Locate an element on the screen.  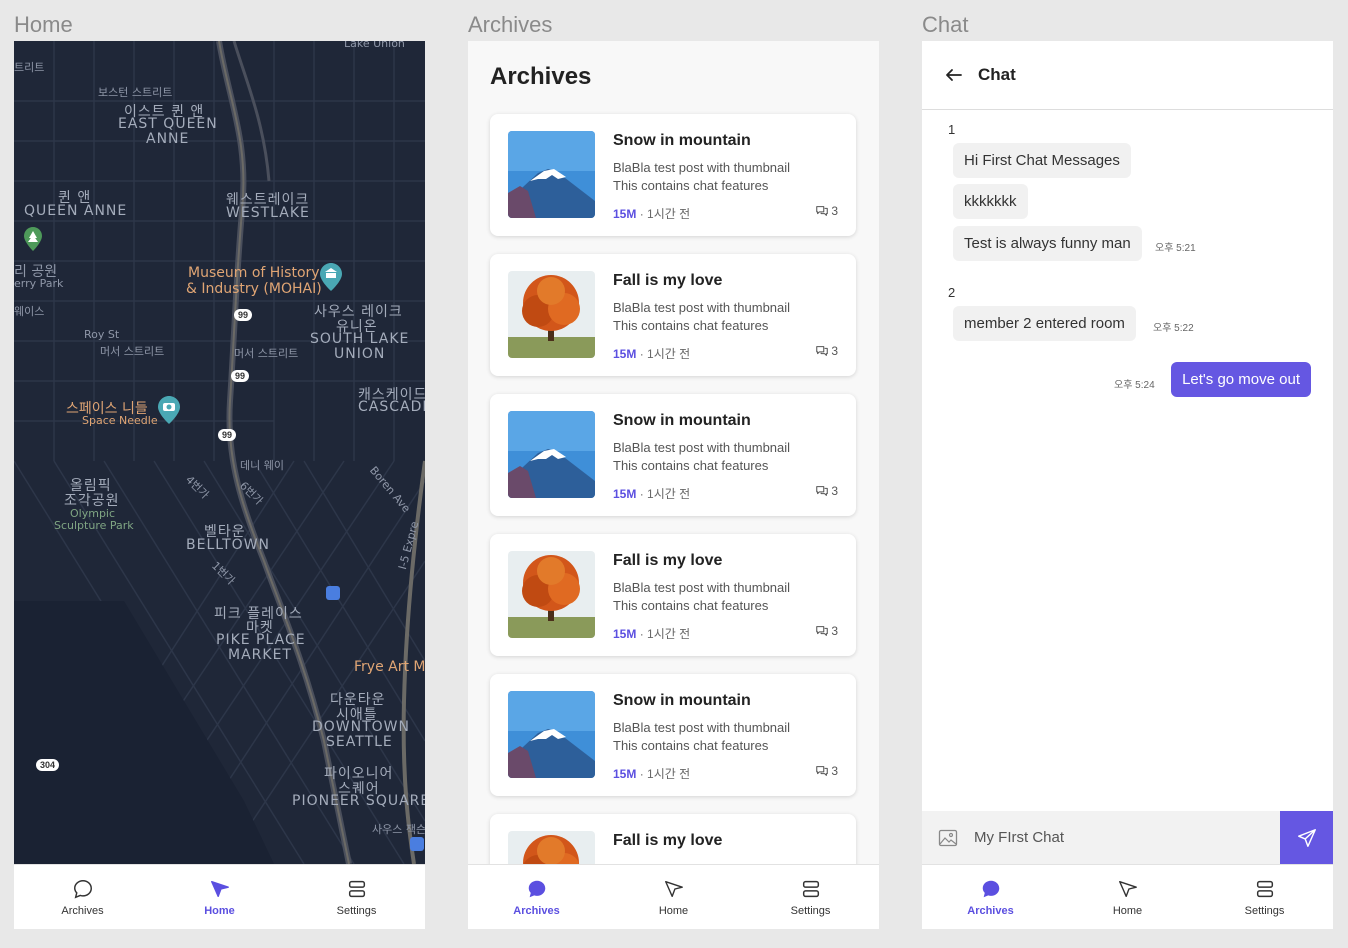
page-title: Chat is located at coordinates (997, 74).